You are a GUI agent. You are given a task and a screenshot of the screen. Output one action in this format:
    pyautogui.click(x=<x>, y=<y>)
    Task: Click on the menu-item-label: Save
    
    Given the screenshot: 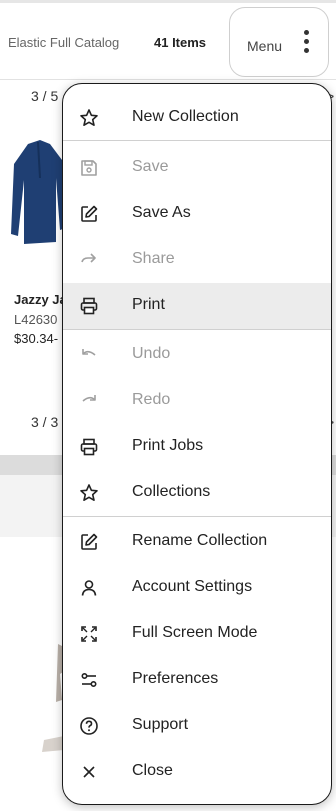 What is the action you would take?
    pyautogui.click(x=150, y=166)
    